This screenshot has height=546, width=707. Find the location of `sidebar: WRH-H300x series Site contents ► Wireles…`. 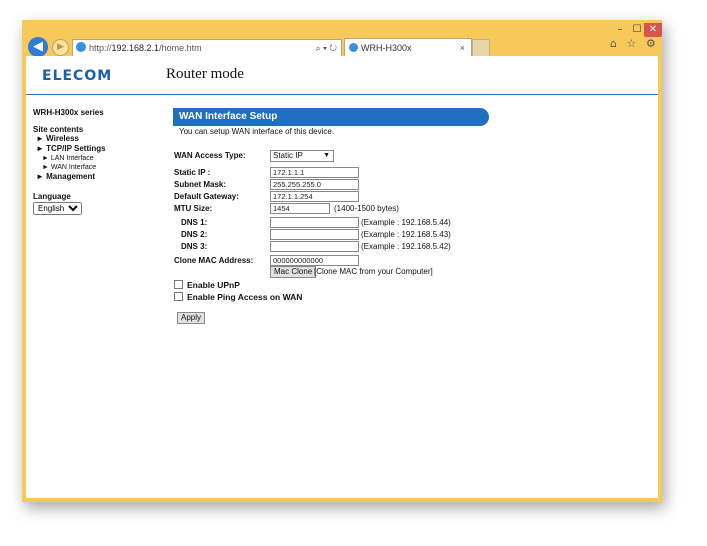

sidebar: WRH-H300x series Site contents ► Wireles… is located at coordinates (93, 161).